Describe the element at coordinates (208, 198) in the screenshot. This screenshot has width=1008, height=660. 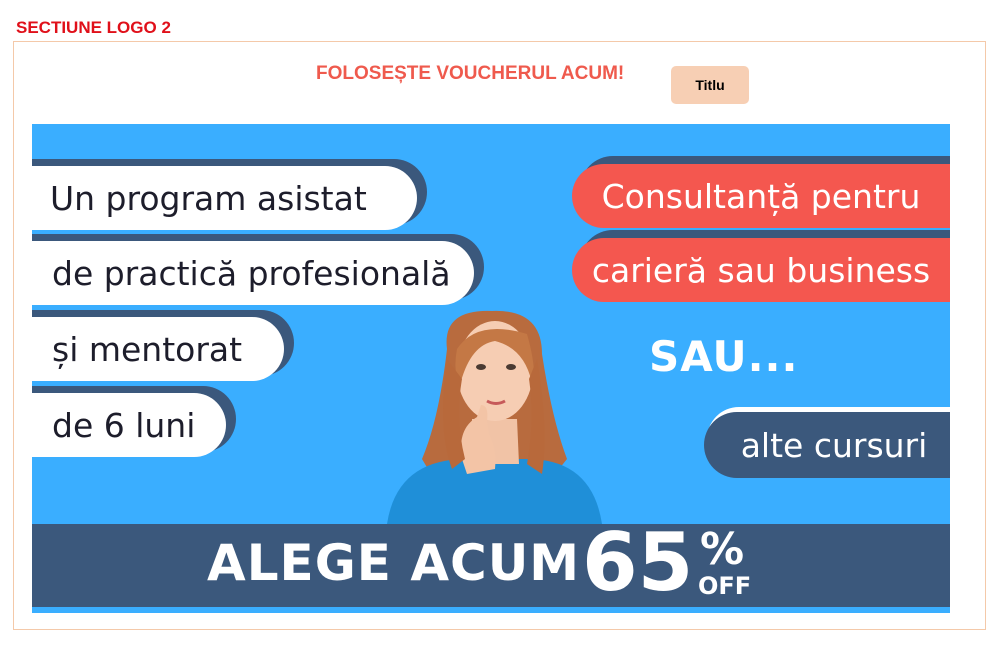
I see `left-line-1-text: Un program asistat` at that location.